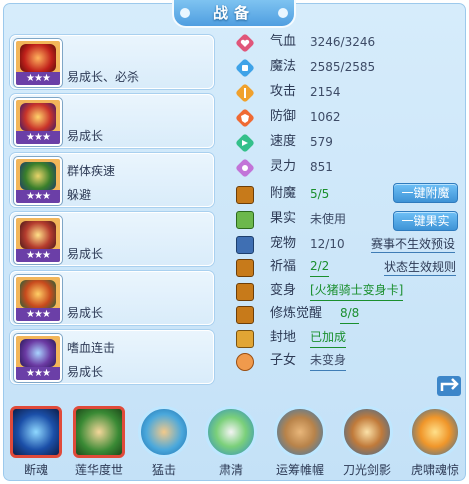 The width and height of the screenshot is (469, 484). What do you see at coordinates (350, 361) in the screenshot?
I see `row-child: 子女 未变身` at bounding box center [350, 361].